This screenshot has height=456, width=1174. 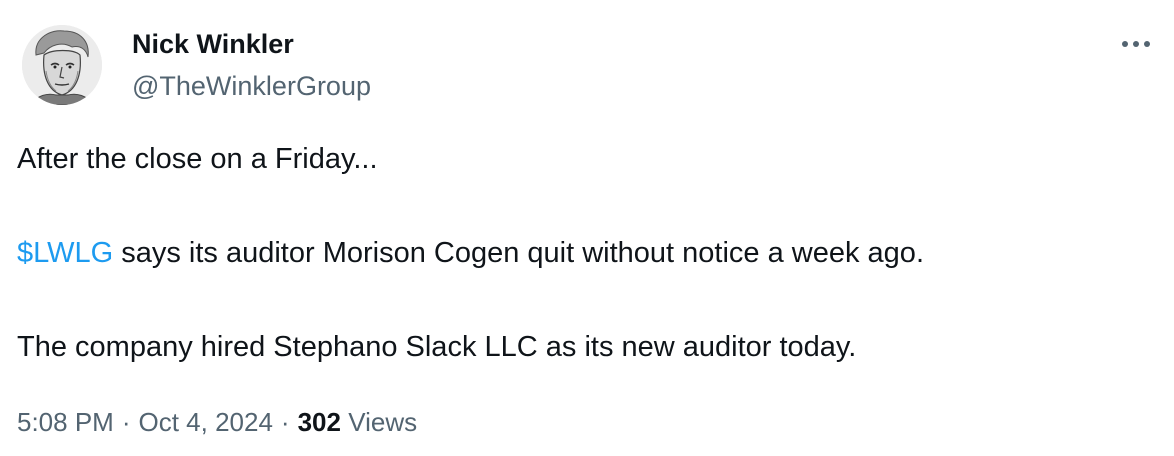 I want to click on more-horizontal-icon, so click(x=1136, y=44).